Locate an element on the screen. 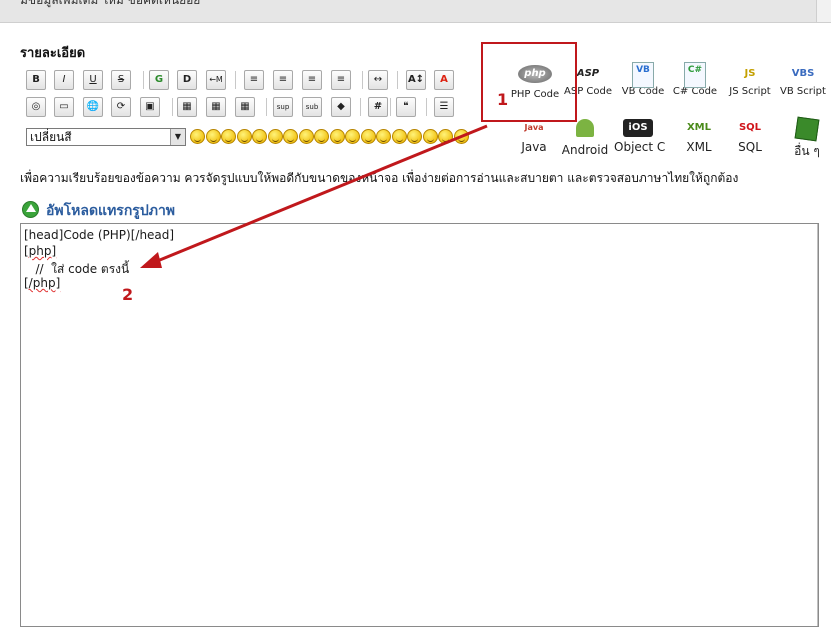 The width and height of the screenshot is (831, 630). annotation-arrow-head is located at coordinates (151, 260).